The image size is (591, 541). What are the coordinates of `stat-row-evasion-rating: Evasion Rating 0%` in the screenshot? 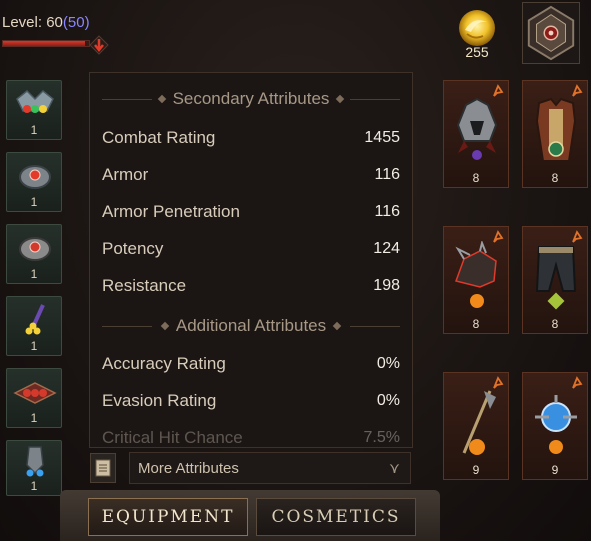 It's located at (251, 401).